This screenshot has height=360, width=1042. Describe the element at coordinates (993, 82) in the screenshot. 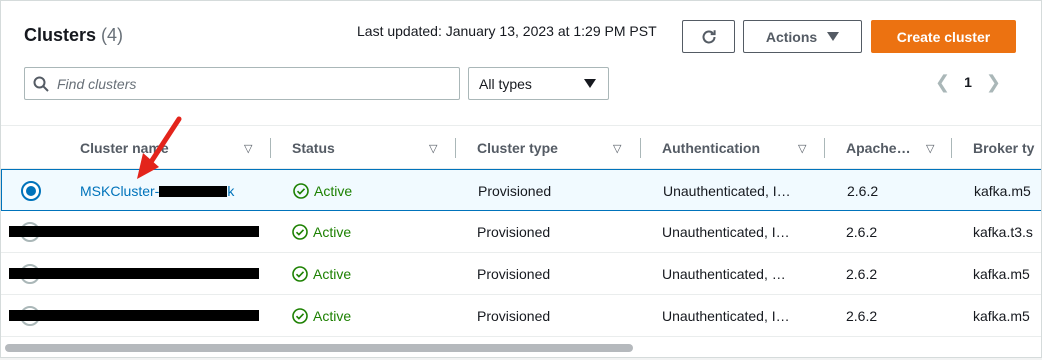

I see `chevron-right-icon: ❯` at that location.